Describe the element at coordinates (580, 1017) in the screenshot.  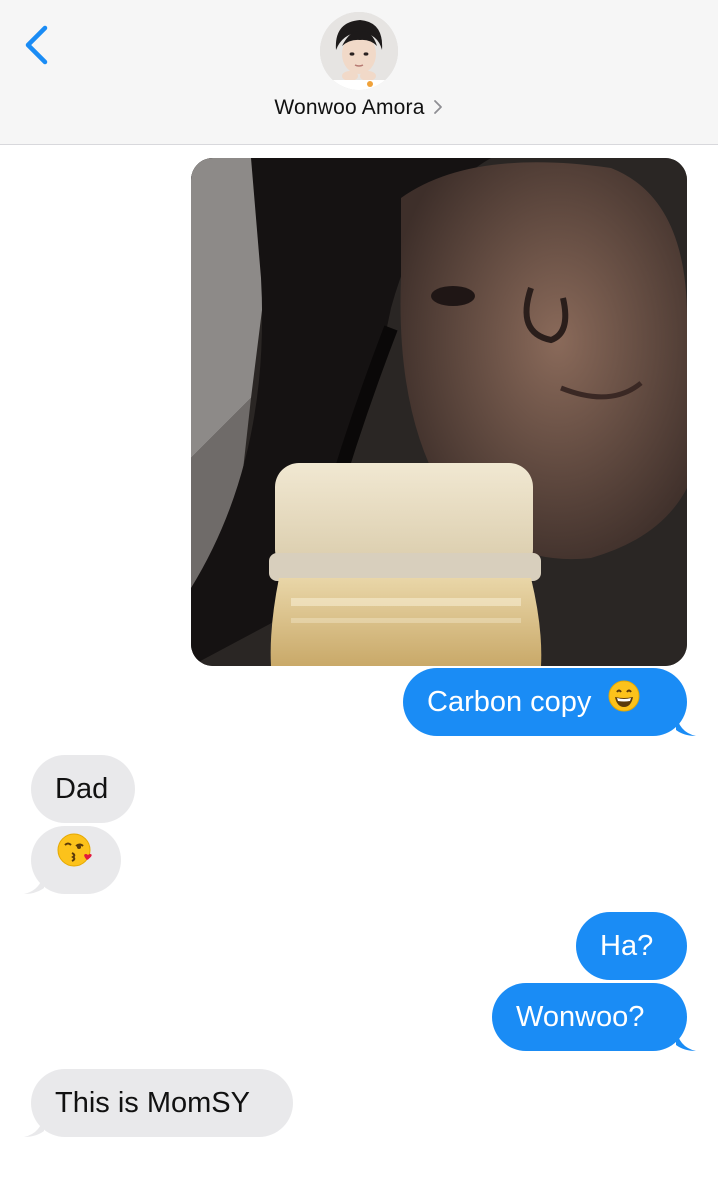
I see `message-text: Wonwoo?` at that location.